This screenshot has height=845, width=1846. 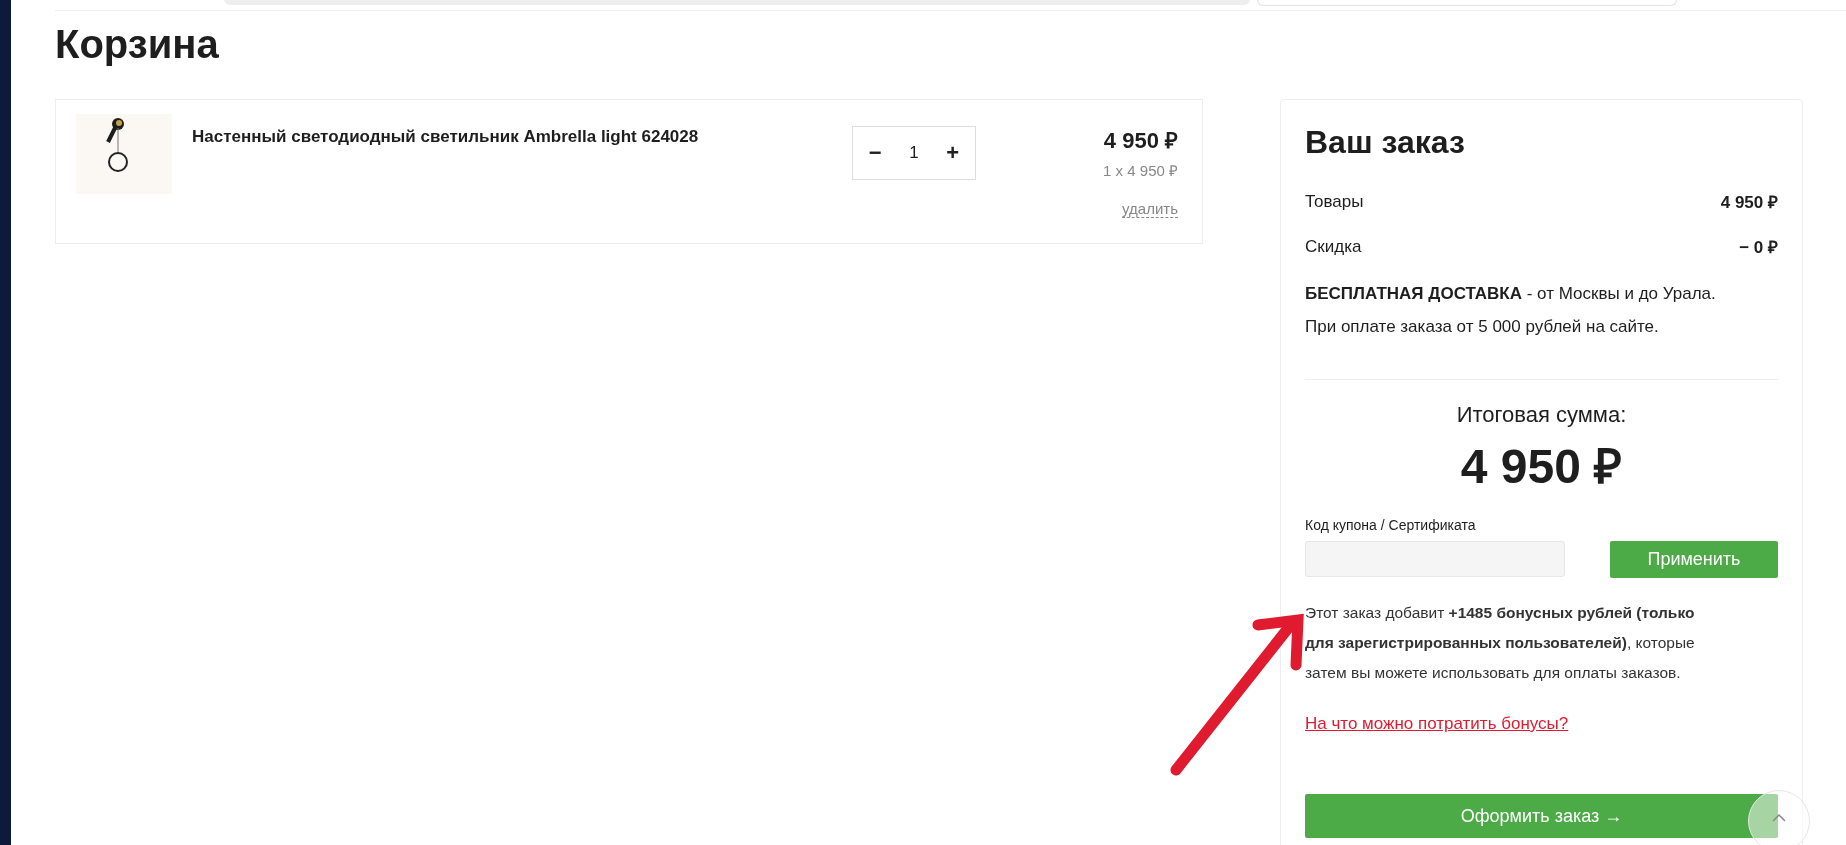 I want to click on scroll-to-top-button, so click(x=1779, y=817).